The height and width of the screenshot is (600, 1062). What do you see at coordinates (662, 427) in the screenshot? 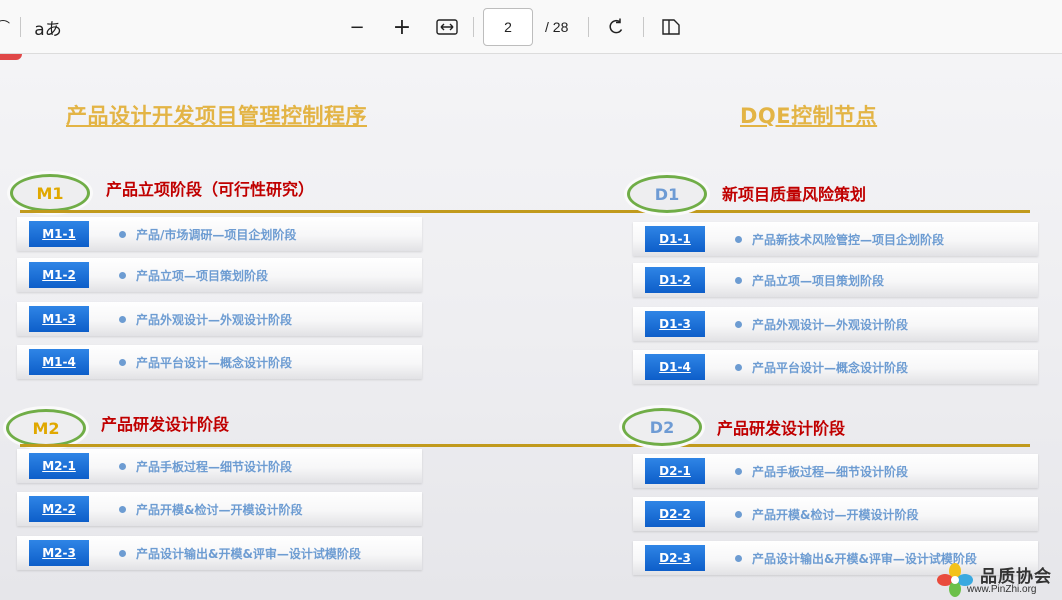
I see `badge-d2: D2` at bounding box center [662, 427].